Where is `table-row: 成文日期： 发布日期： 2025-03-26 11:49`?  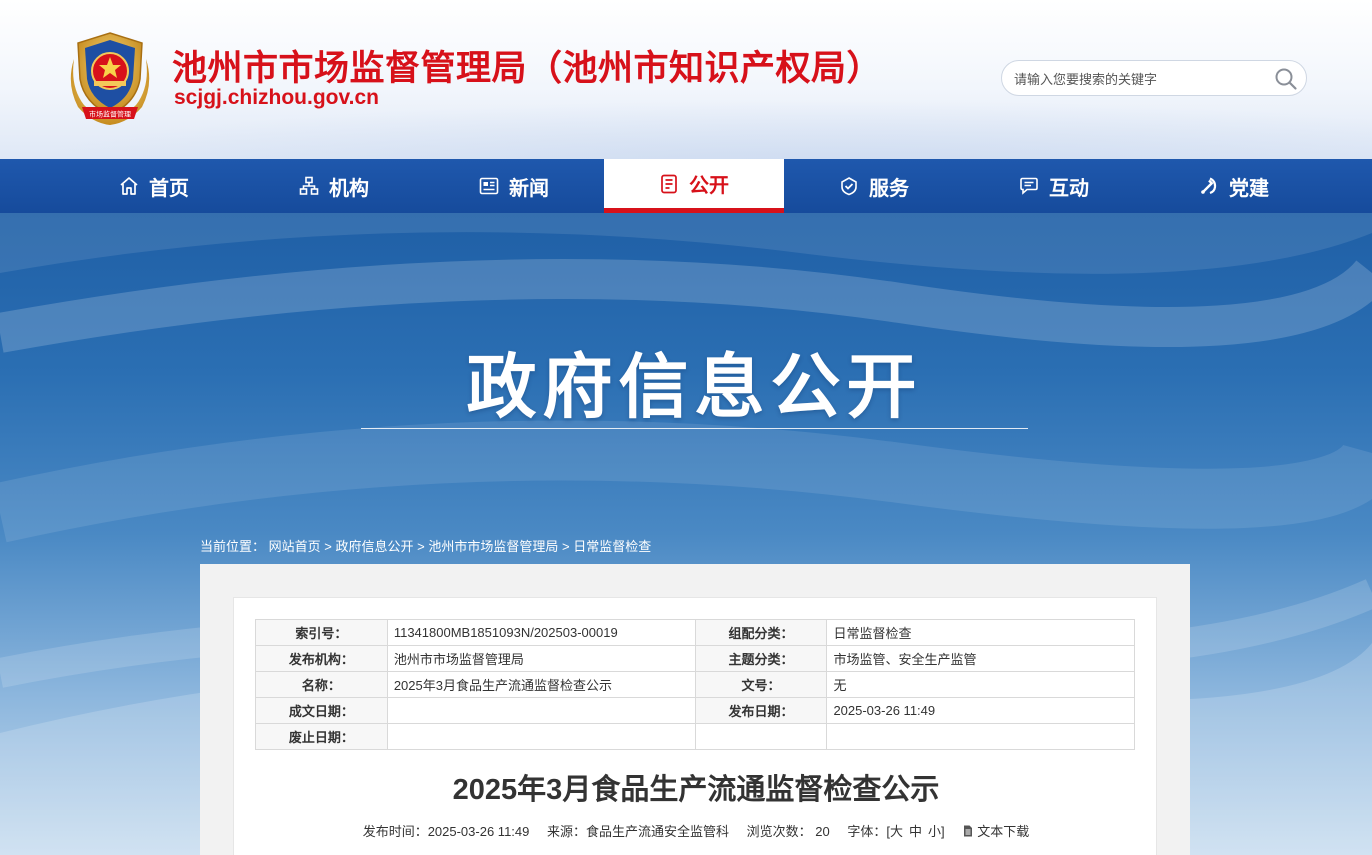 table-row: 成文日期： 发布日期： 2025-03-26 11:49 is located at coordinates (695, 710).